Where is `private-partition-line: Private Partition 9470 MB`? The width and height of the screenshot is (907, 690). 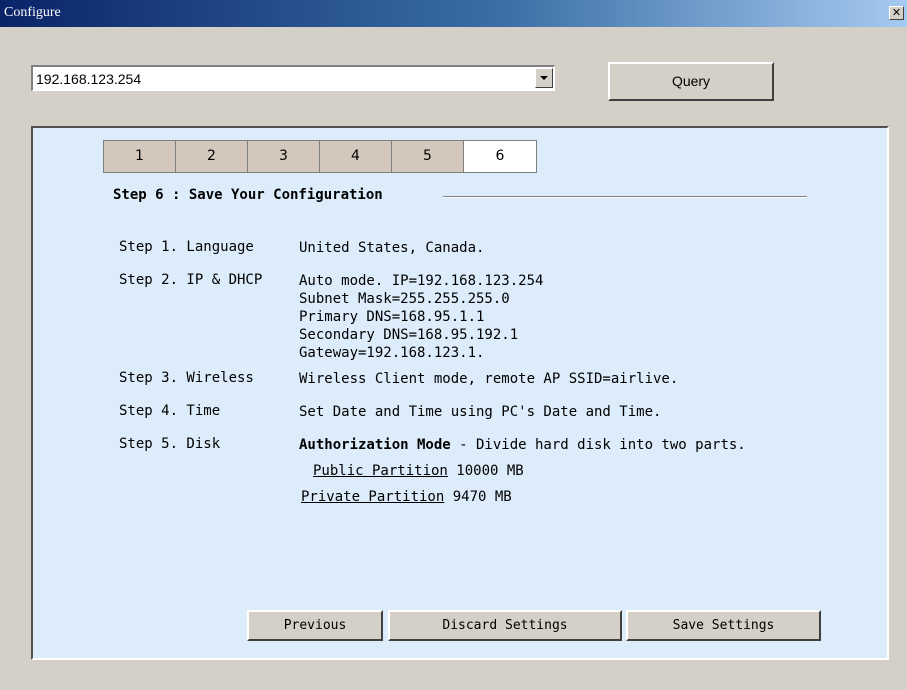
private-partition-line: Private Partition 9470 MB is located at coordinates (406, 497).